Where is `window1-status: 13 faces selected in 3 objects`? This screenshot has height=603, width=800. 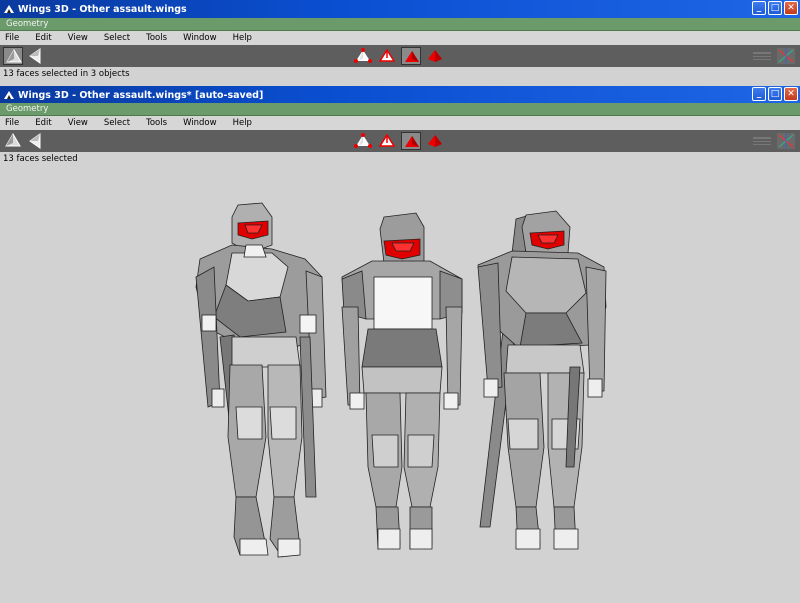 window1-status: 13 faces selected in 3 objects is located at coordinates (66, 74).